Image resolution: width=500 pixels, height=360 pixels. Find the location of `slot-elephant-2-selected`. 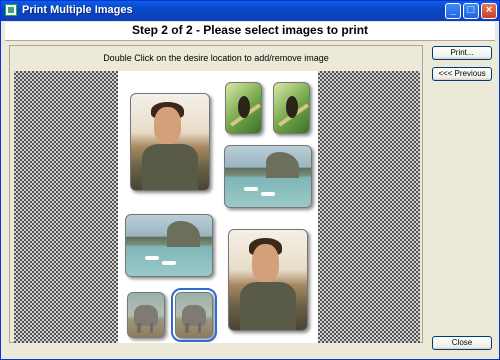

slot-elephant-2-selected is located at coordinates (194, 315).